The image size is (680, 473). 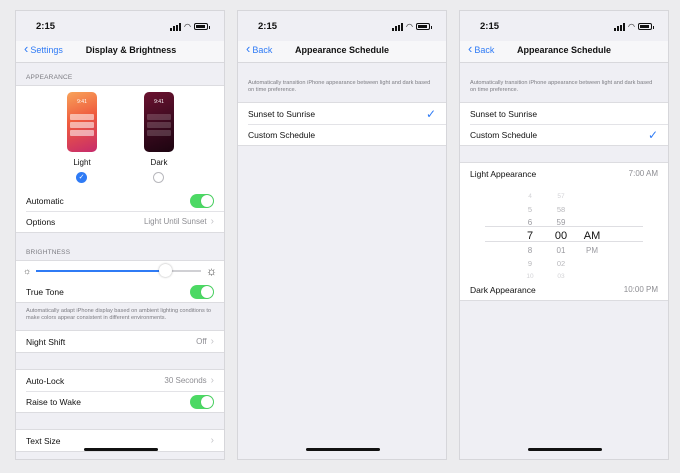 What do you see at coordinates (564, 289) in the screenshot?
I see `dark-appearance-row: Dark Appearance 10:00 PM` at bounding box center [564, 289].